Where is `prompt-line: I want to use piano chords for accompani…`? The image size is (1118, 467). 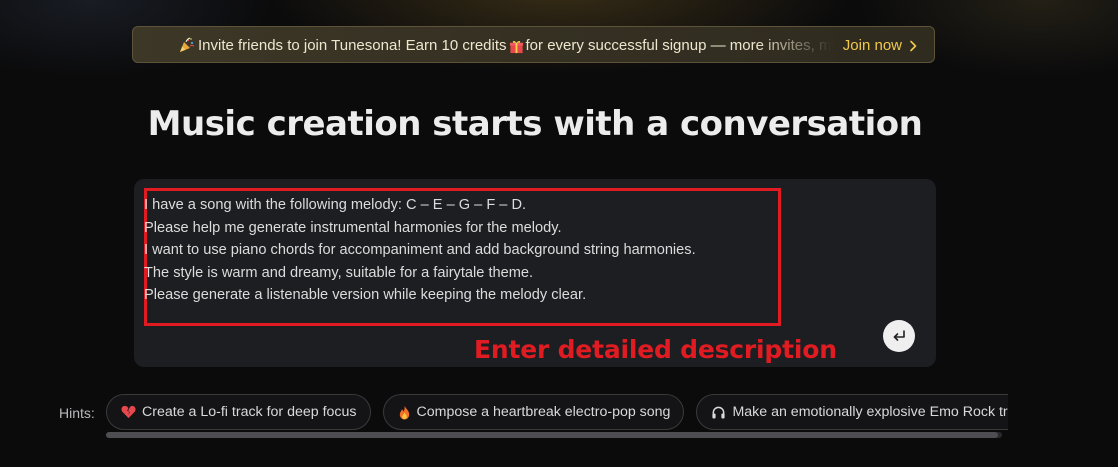 prompt-line: I want to use piano chords for accompani… is located at coordinates (420, 250).